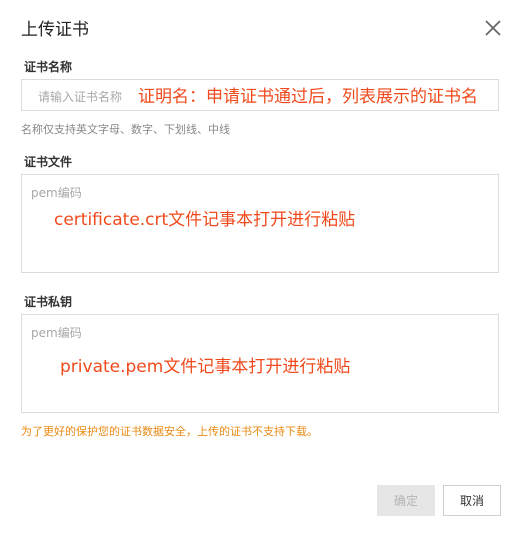  Describe the element at coordinates (205, 367) in the screenshot. I see `cert-key-annotation: private.pem文件记事本打开进行粘贴` at that location.